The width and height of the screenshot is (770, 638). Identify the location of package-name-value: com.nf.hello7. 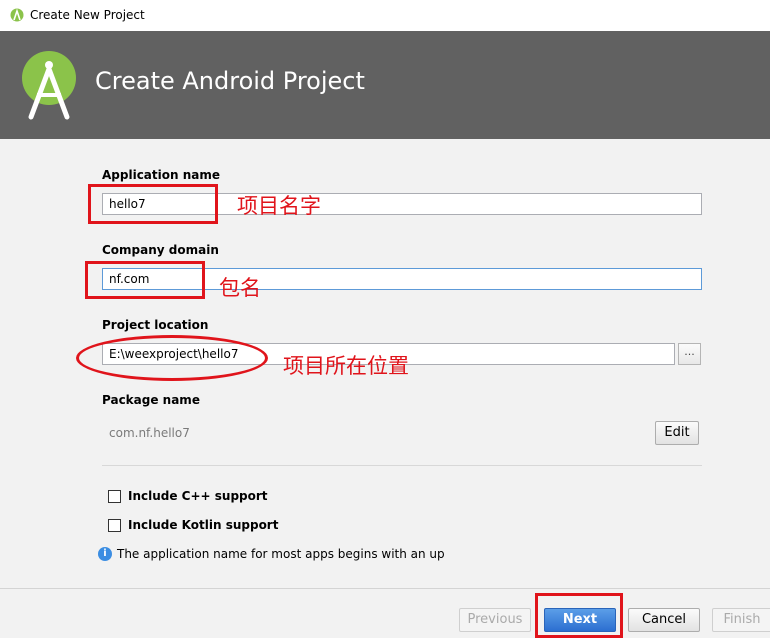
(149, 433).